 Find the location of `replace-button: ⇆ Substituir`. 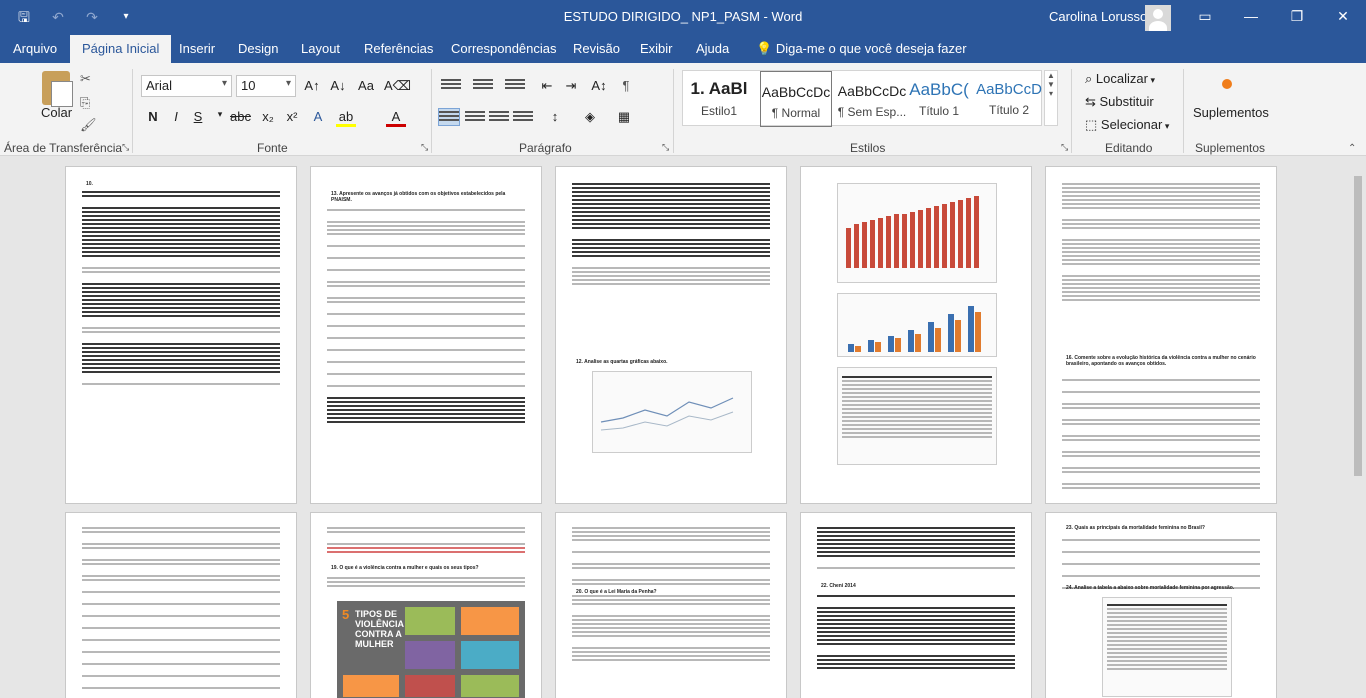

replace-button: ⇆ Substituir is located at coordinates (1119, 102).